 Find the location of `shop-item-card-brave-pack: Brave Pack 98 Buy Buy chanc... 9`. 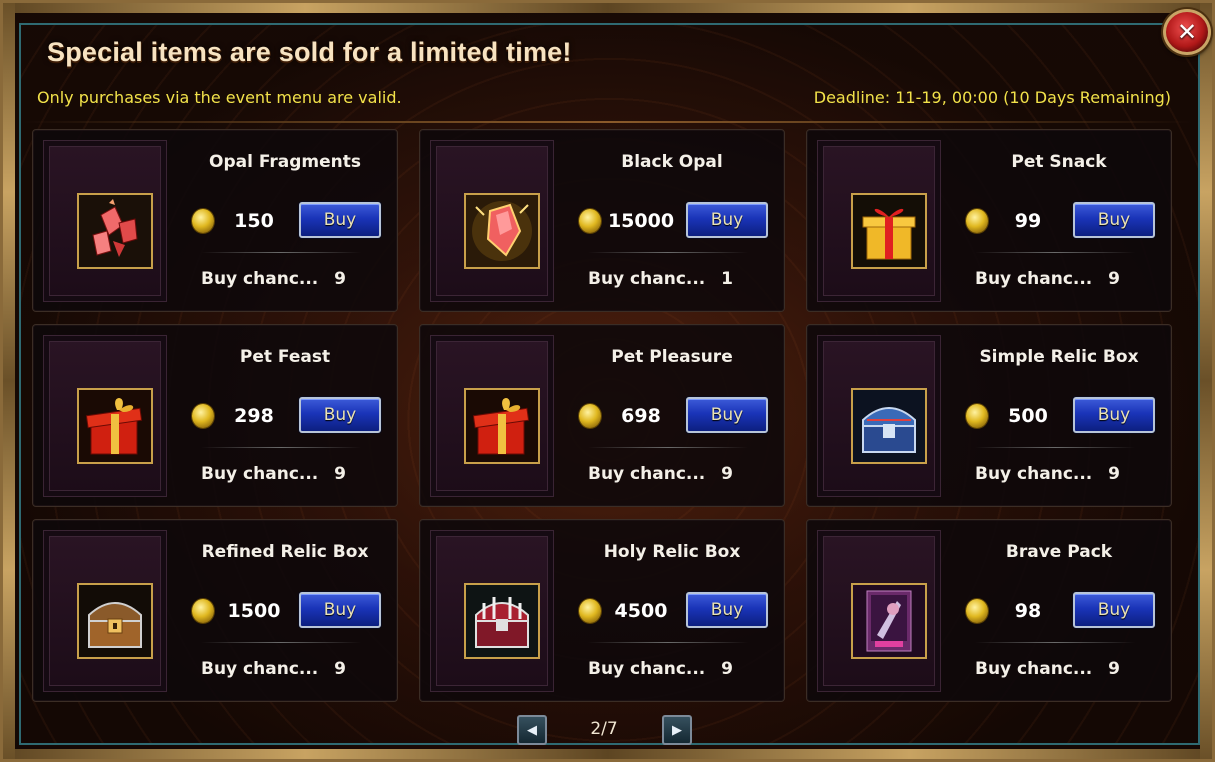

shop-item-card-brave-pack: Brave Pack 98 Buy Buy chanc... 9 is located at coordinates (989, 610).